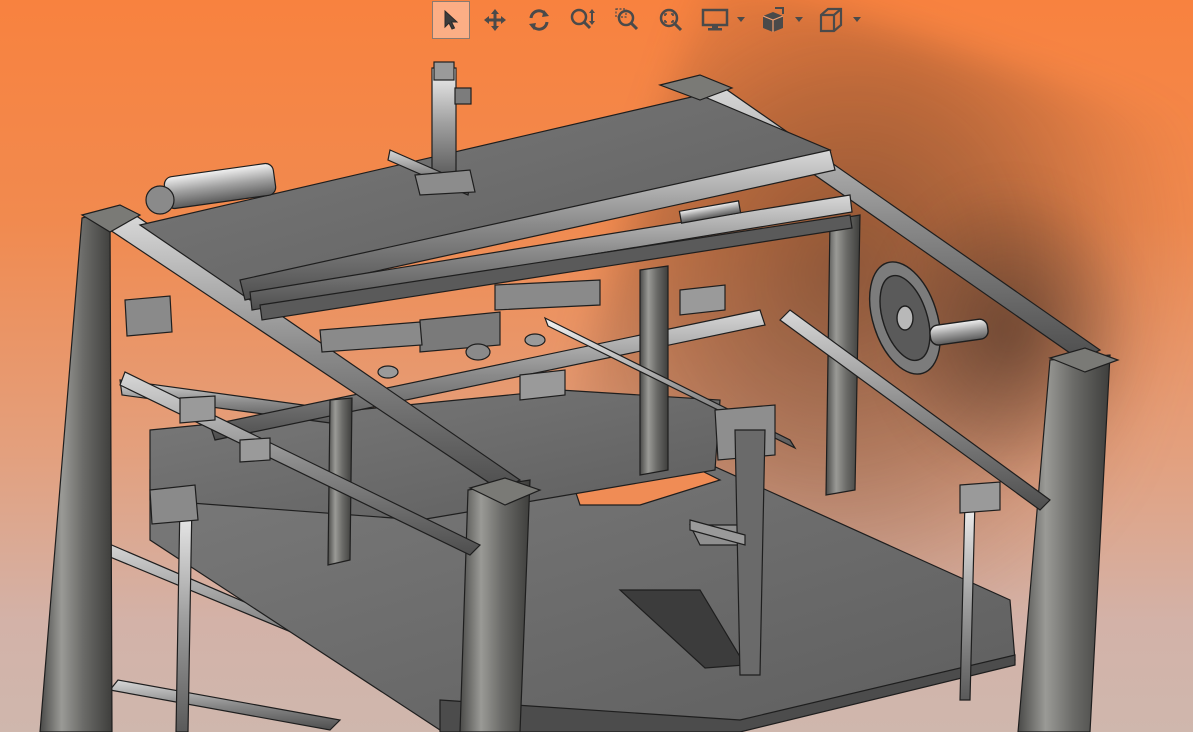  I want to click on arrow-pointer-icon, so click(451, 19).